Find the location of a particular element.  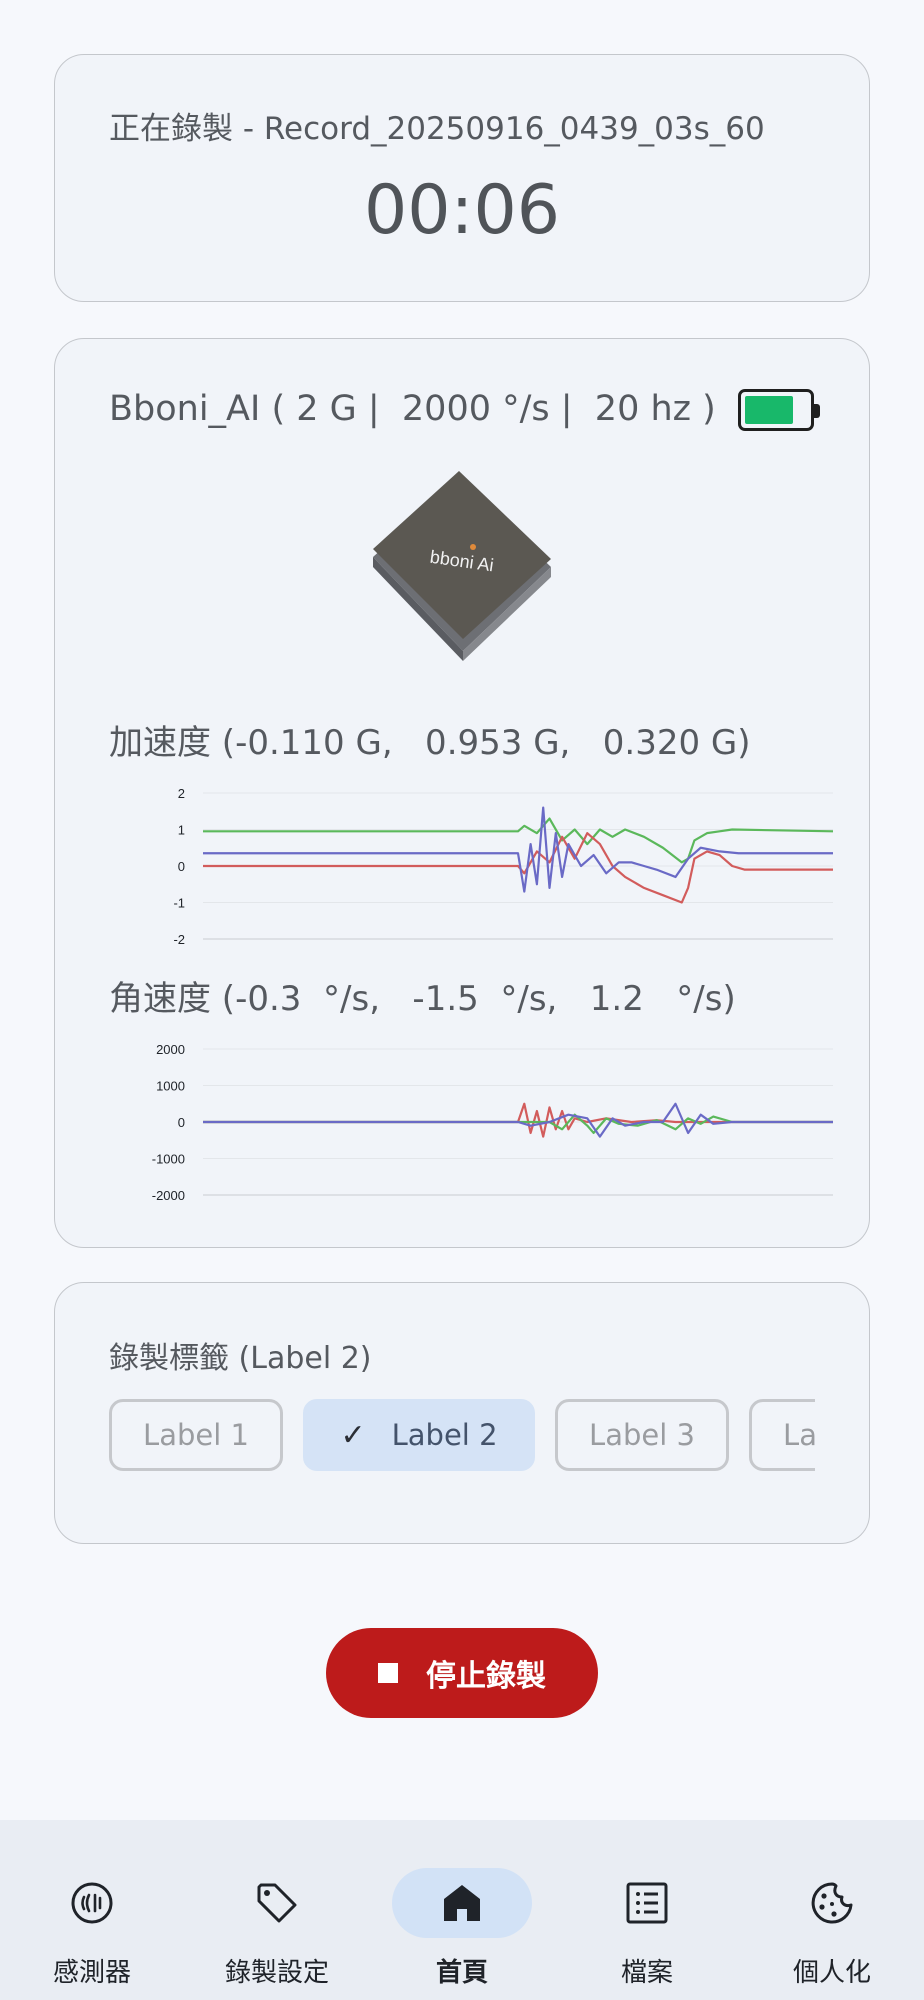

bottom-navigation: 感測器 錄製設定 首頁 檔案 個人化 is located at coordinates (462, 1910).